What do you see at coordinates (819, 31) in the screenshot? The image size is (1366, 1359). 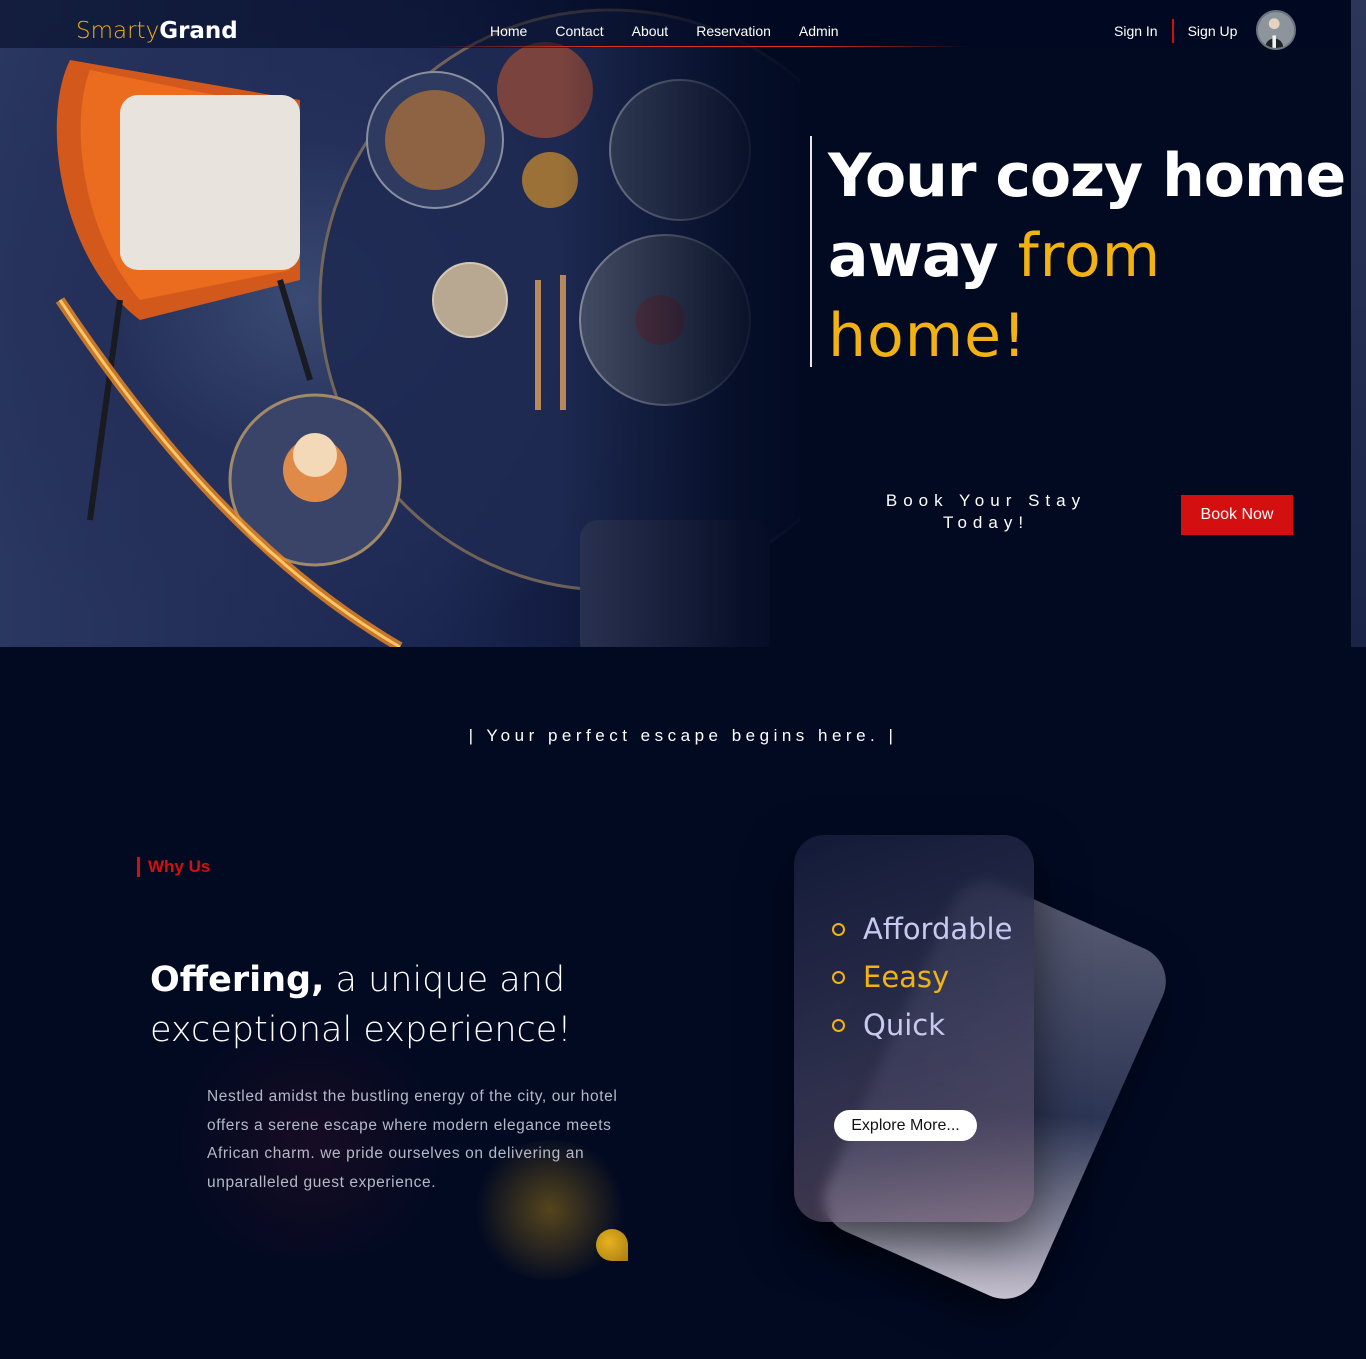 I see `nav-link-admin: Admin` at bounding box center [819, 31].